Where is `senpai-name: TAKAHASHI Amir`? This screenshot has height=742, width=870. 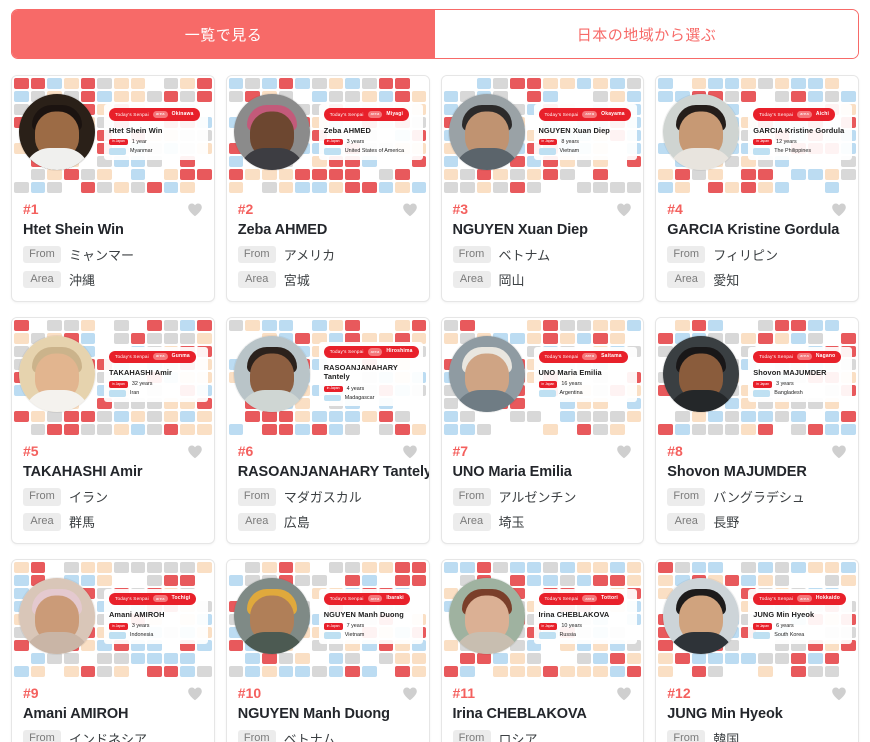
senpai-name: TAKAHASHI Amir is located at coordinates (83, 472).